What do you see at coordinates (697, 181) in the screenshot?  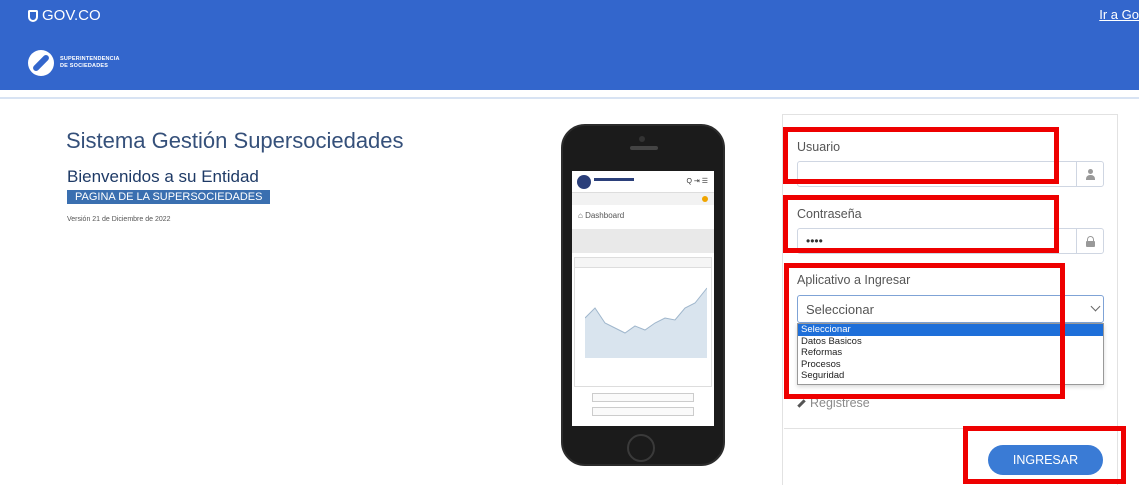 I see `phone-toolbar-icons: Q ⇥ ☰` at bounding box center [697, 181].